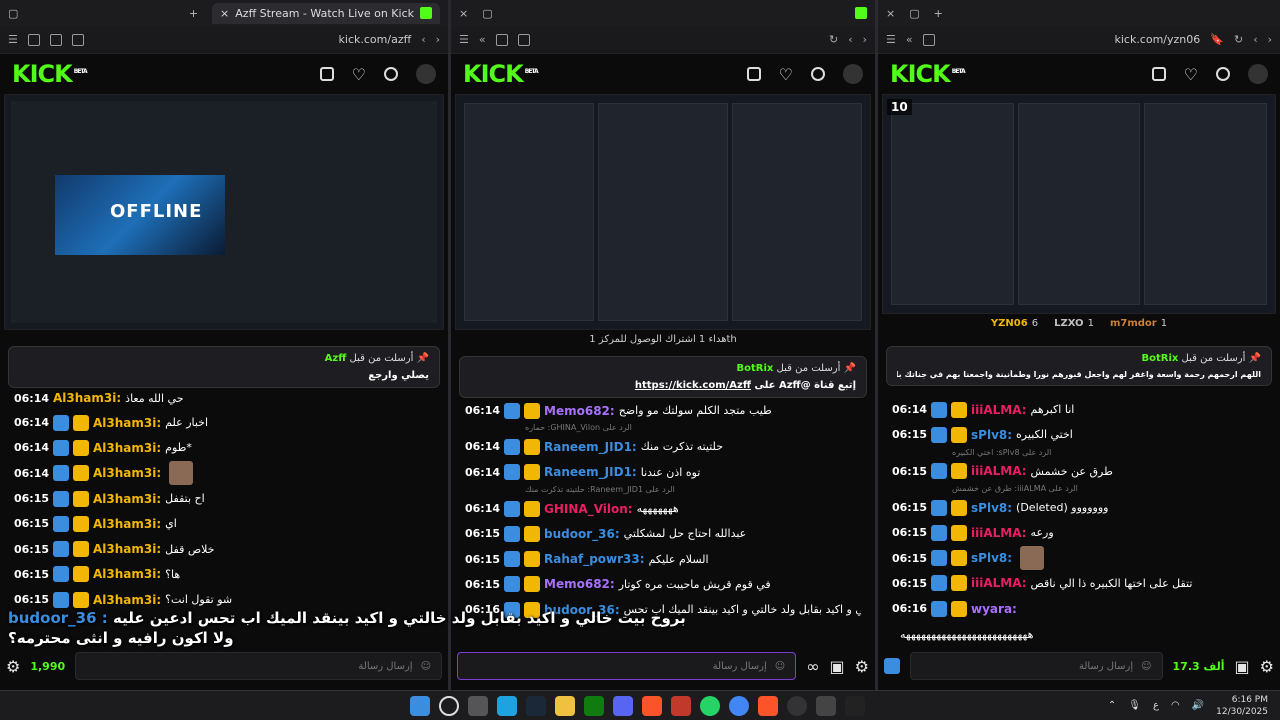 The width and height of the screenshot is (1280, 720). What do you see at coordinates (739, 705) in the screenshot?
I see `chrome-icon` at bounding box center [739, 705].